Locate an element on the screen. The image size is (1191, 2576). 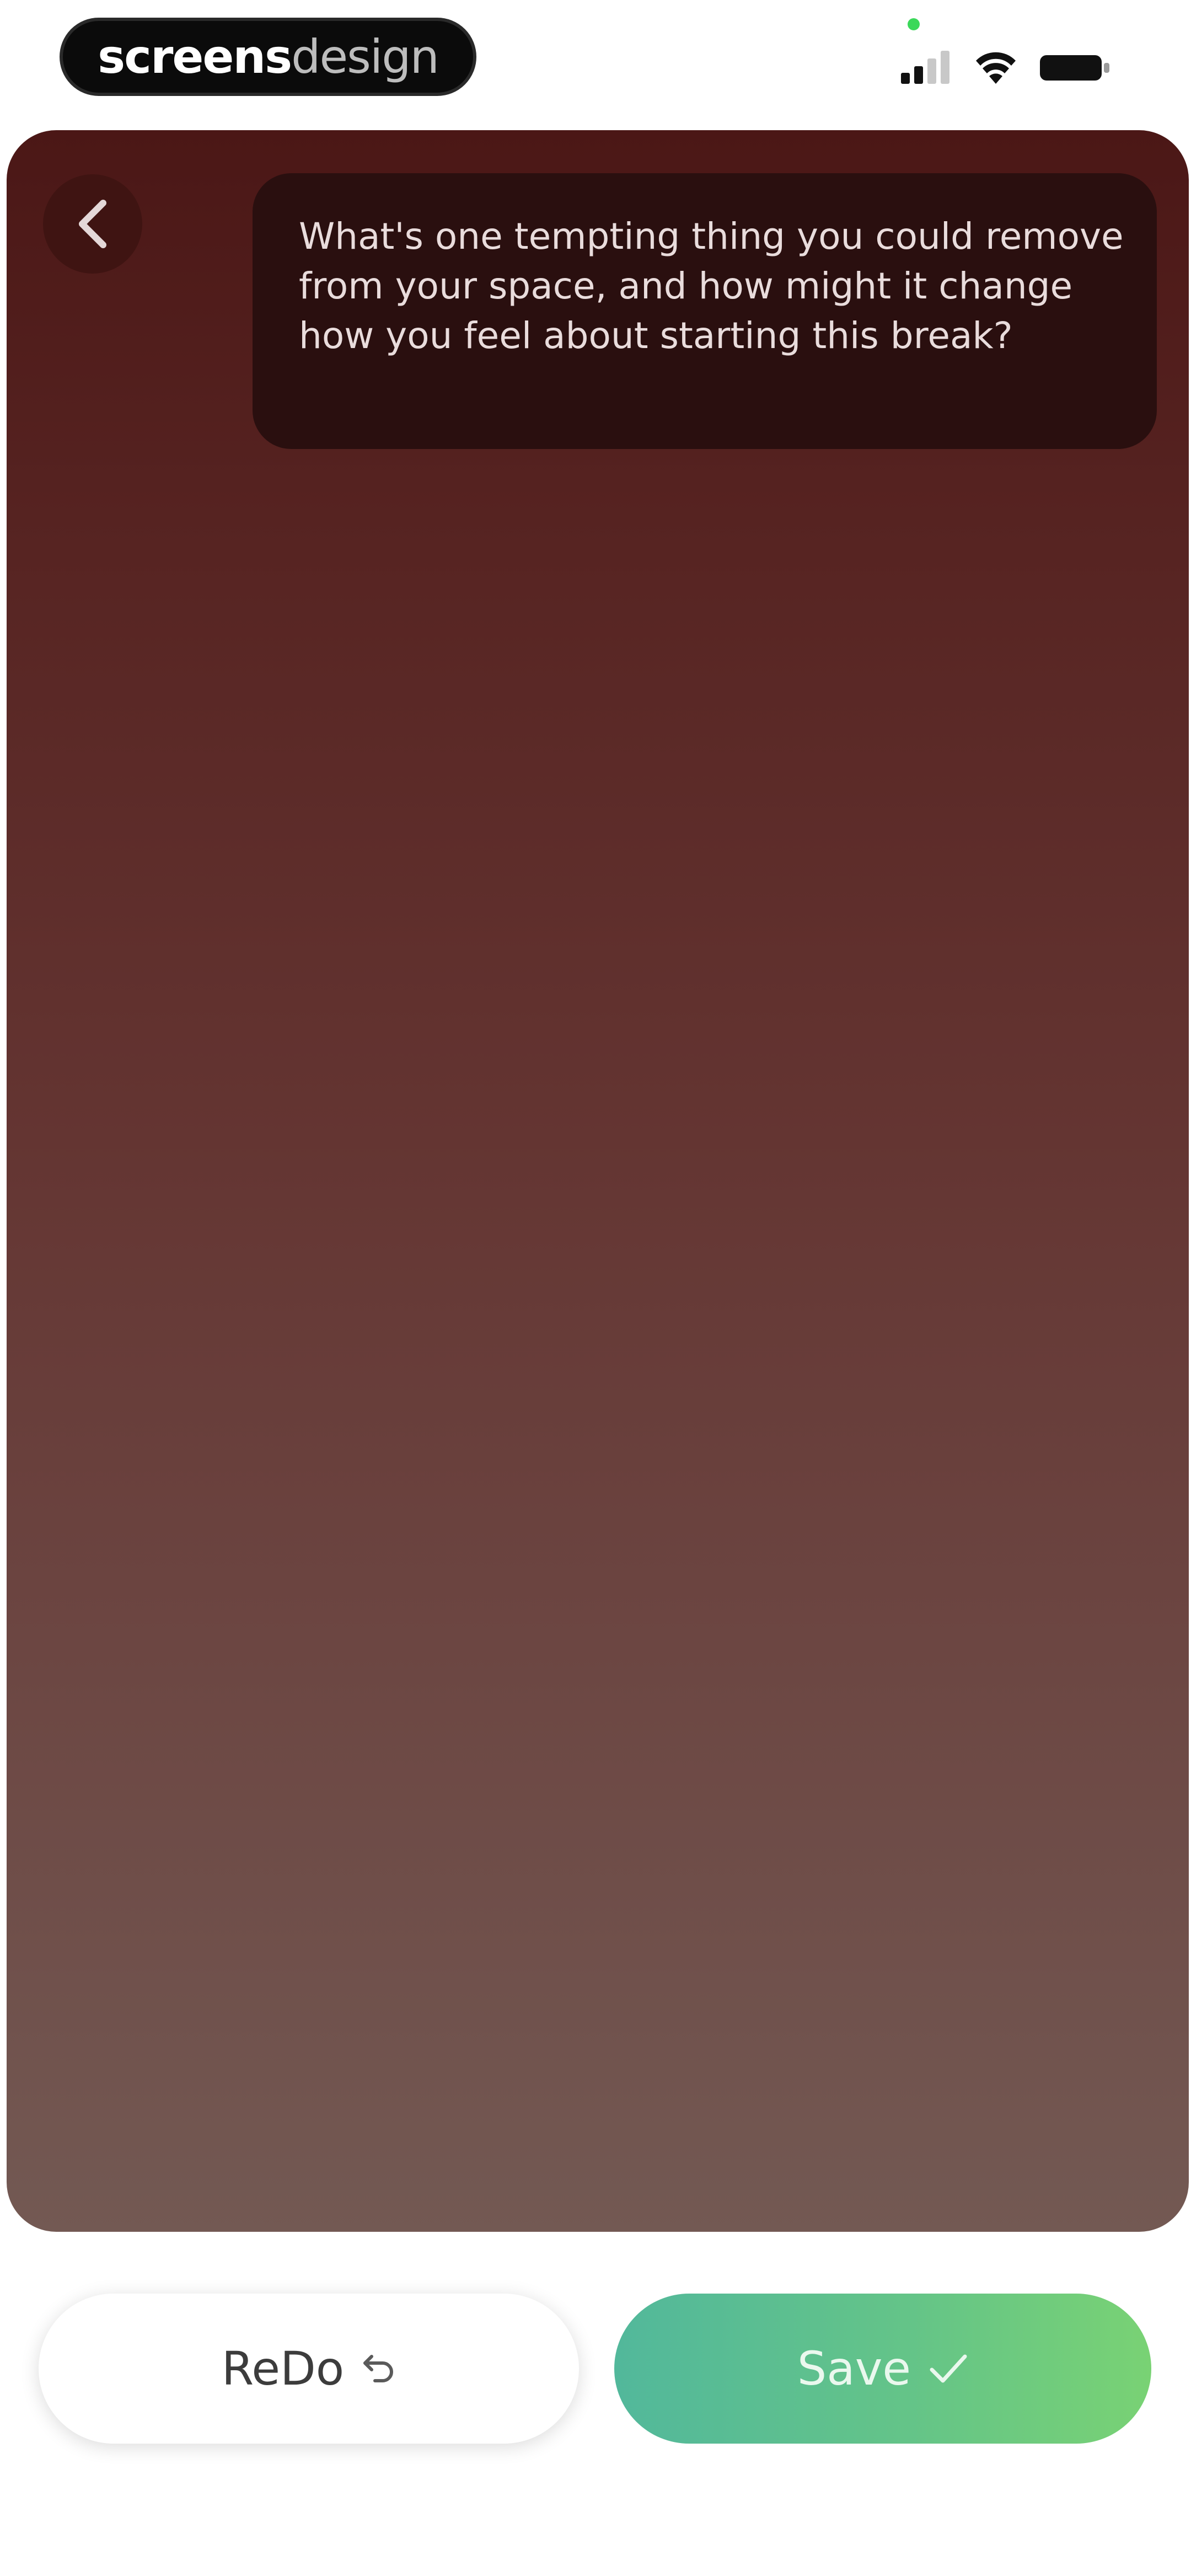
brand-wordmark-light: design is located at coordinates (365, 57).